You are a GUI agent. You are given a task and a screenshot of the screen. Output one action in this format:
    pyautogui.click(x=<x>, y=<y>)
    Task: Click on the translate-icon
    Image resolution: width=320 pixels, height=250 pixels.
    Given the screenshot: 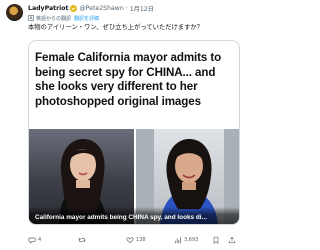 What is the action you would take?
    pyautogui.click(x=31, y=18)
    